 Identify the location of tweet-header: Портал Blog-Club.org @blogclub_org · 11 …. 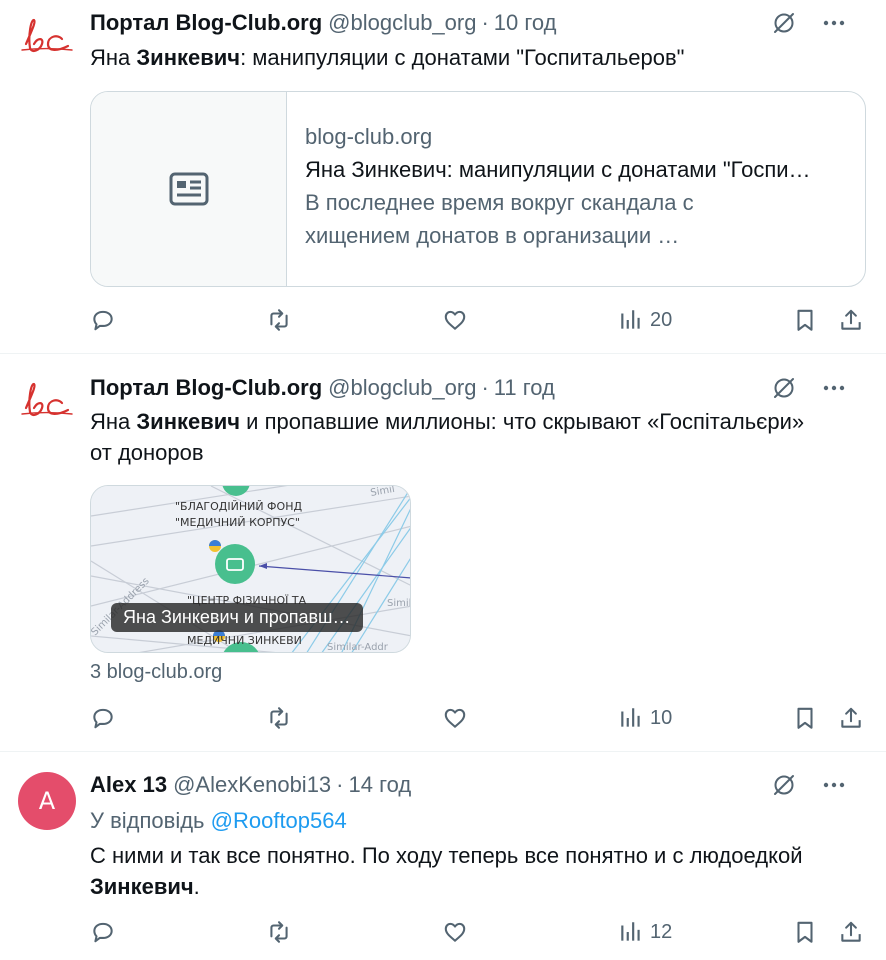
(478, 388).